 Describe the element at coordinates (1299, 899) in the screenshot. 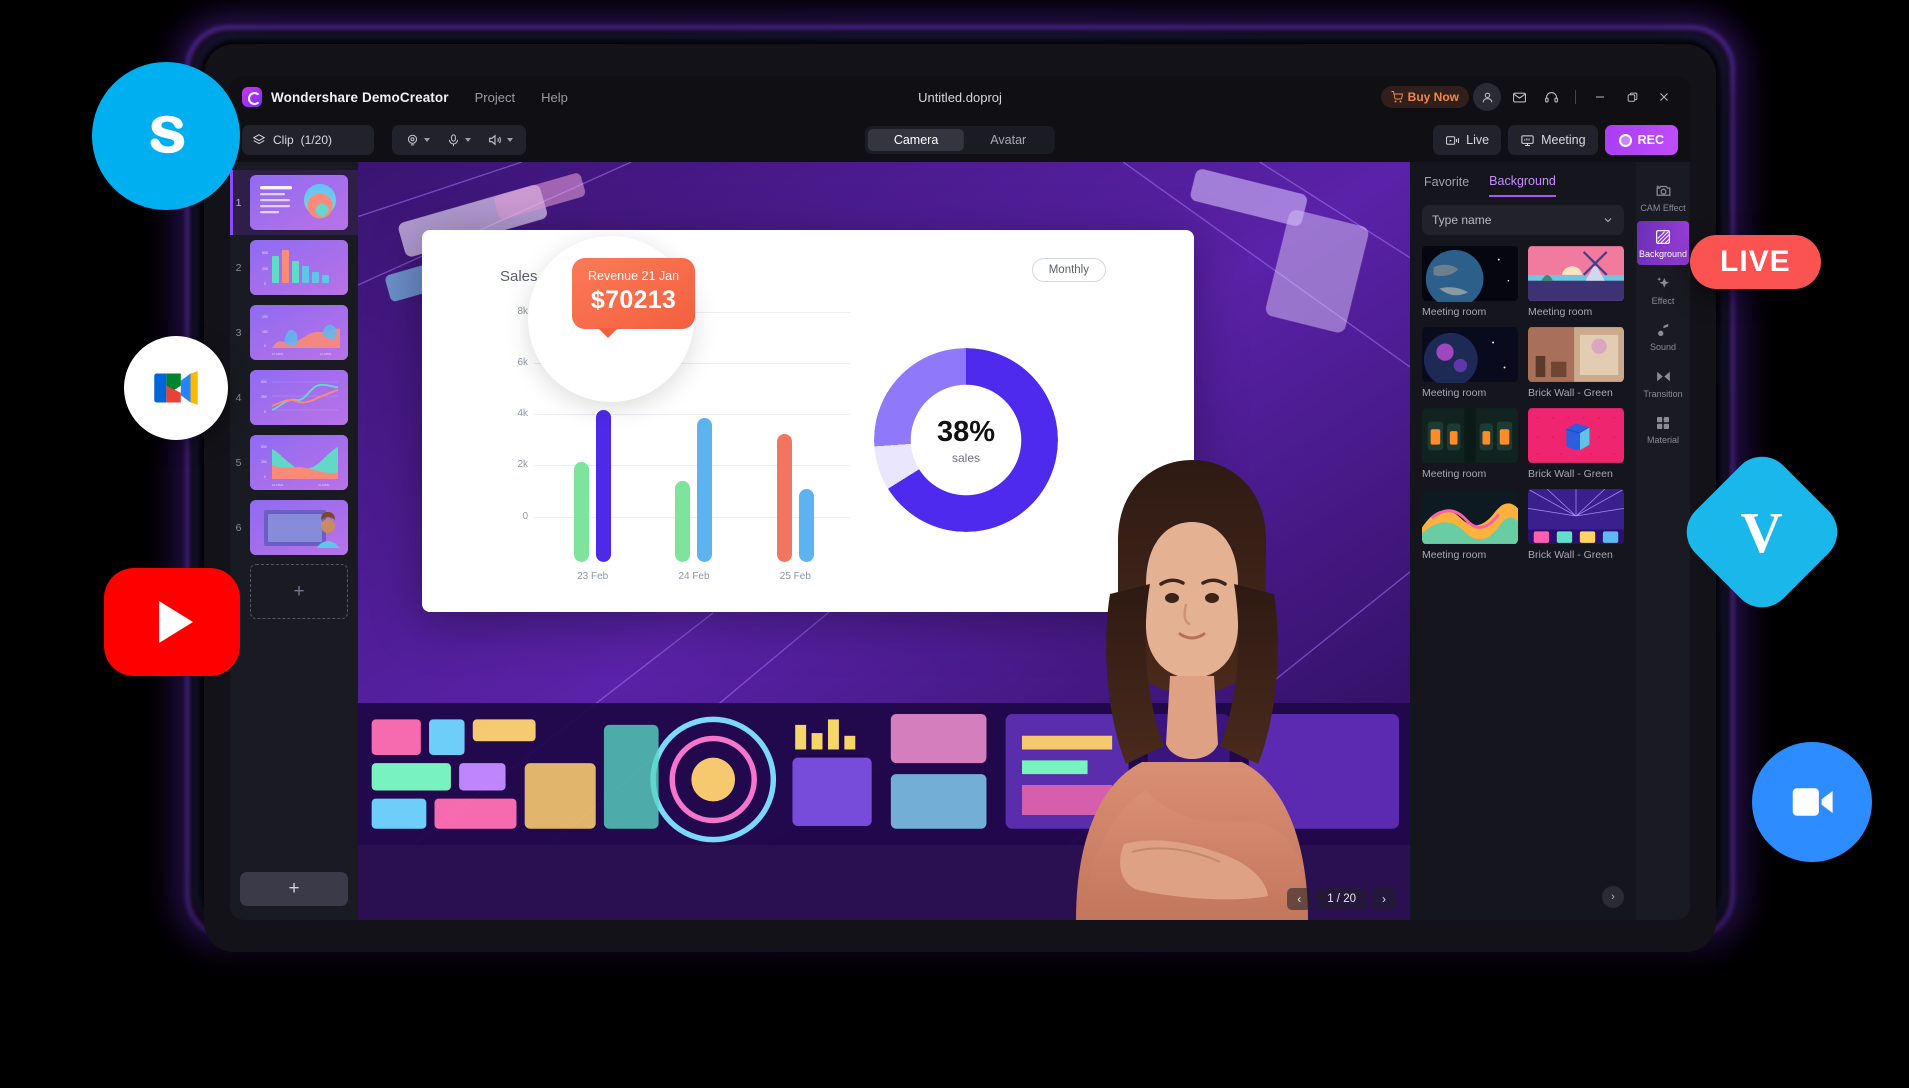

I see `page-prev-button: ‹` at that location.